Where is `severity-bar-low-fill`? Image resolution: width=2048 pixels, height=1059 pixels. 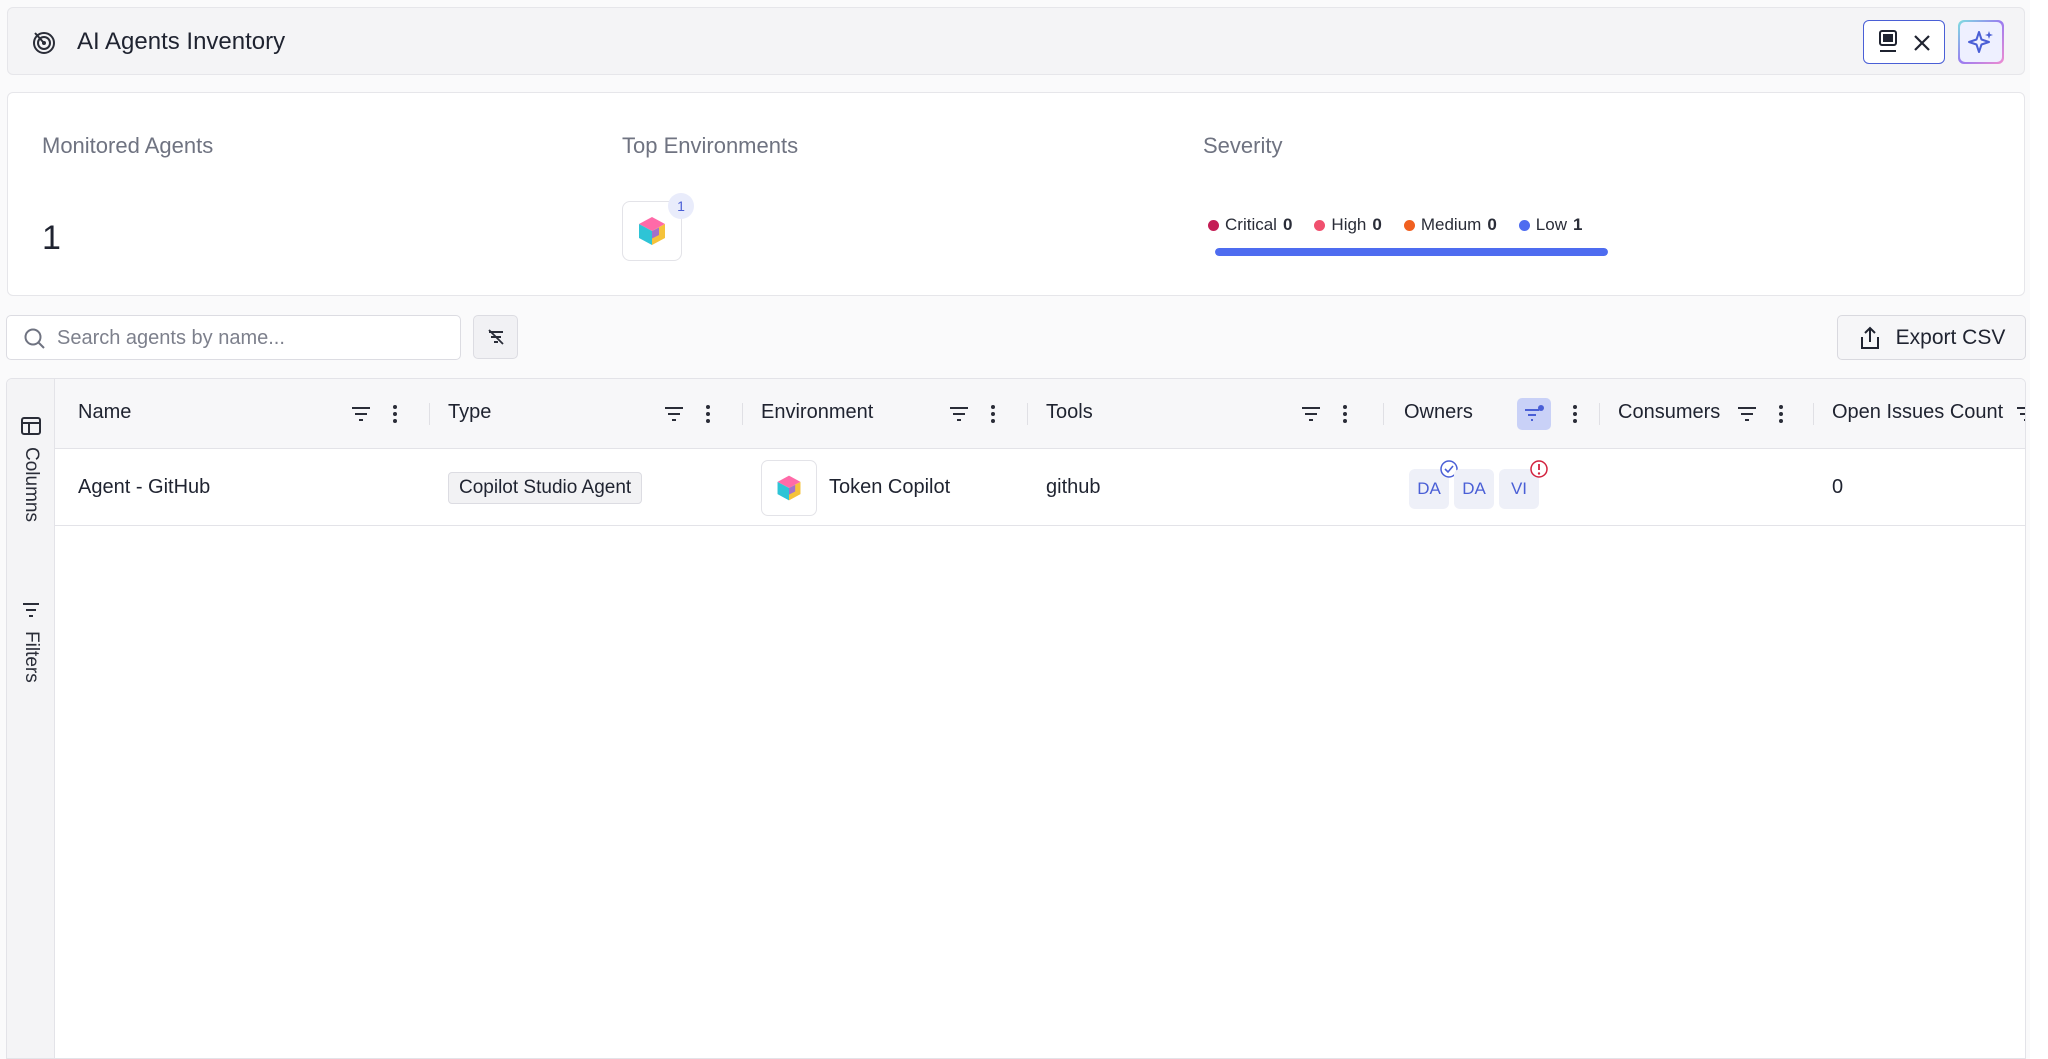 severity-bar-low-fill is located at coordinates (1411, 252).